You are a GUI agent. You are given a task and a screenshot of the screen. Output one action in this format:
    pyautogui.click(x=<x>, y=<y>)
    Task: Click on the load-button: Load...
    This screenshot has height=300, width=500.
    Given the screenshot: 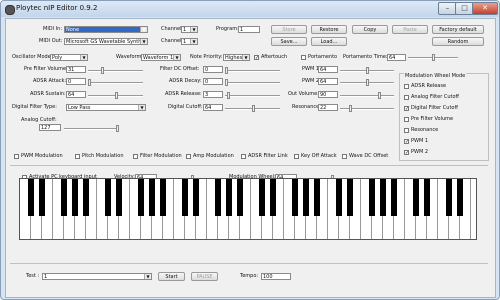 What is the action you would take?
    pyautogui.click(x=329, y=41)
    